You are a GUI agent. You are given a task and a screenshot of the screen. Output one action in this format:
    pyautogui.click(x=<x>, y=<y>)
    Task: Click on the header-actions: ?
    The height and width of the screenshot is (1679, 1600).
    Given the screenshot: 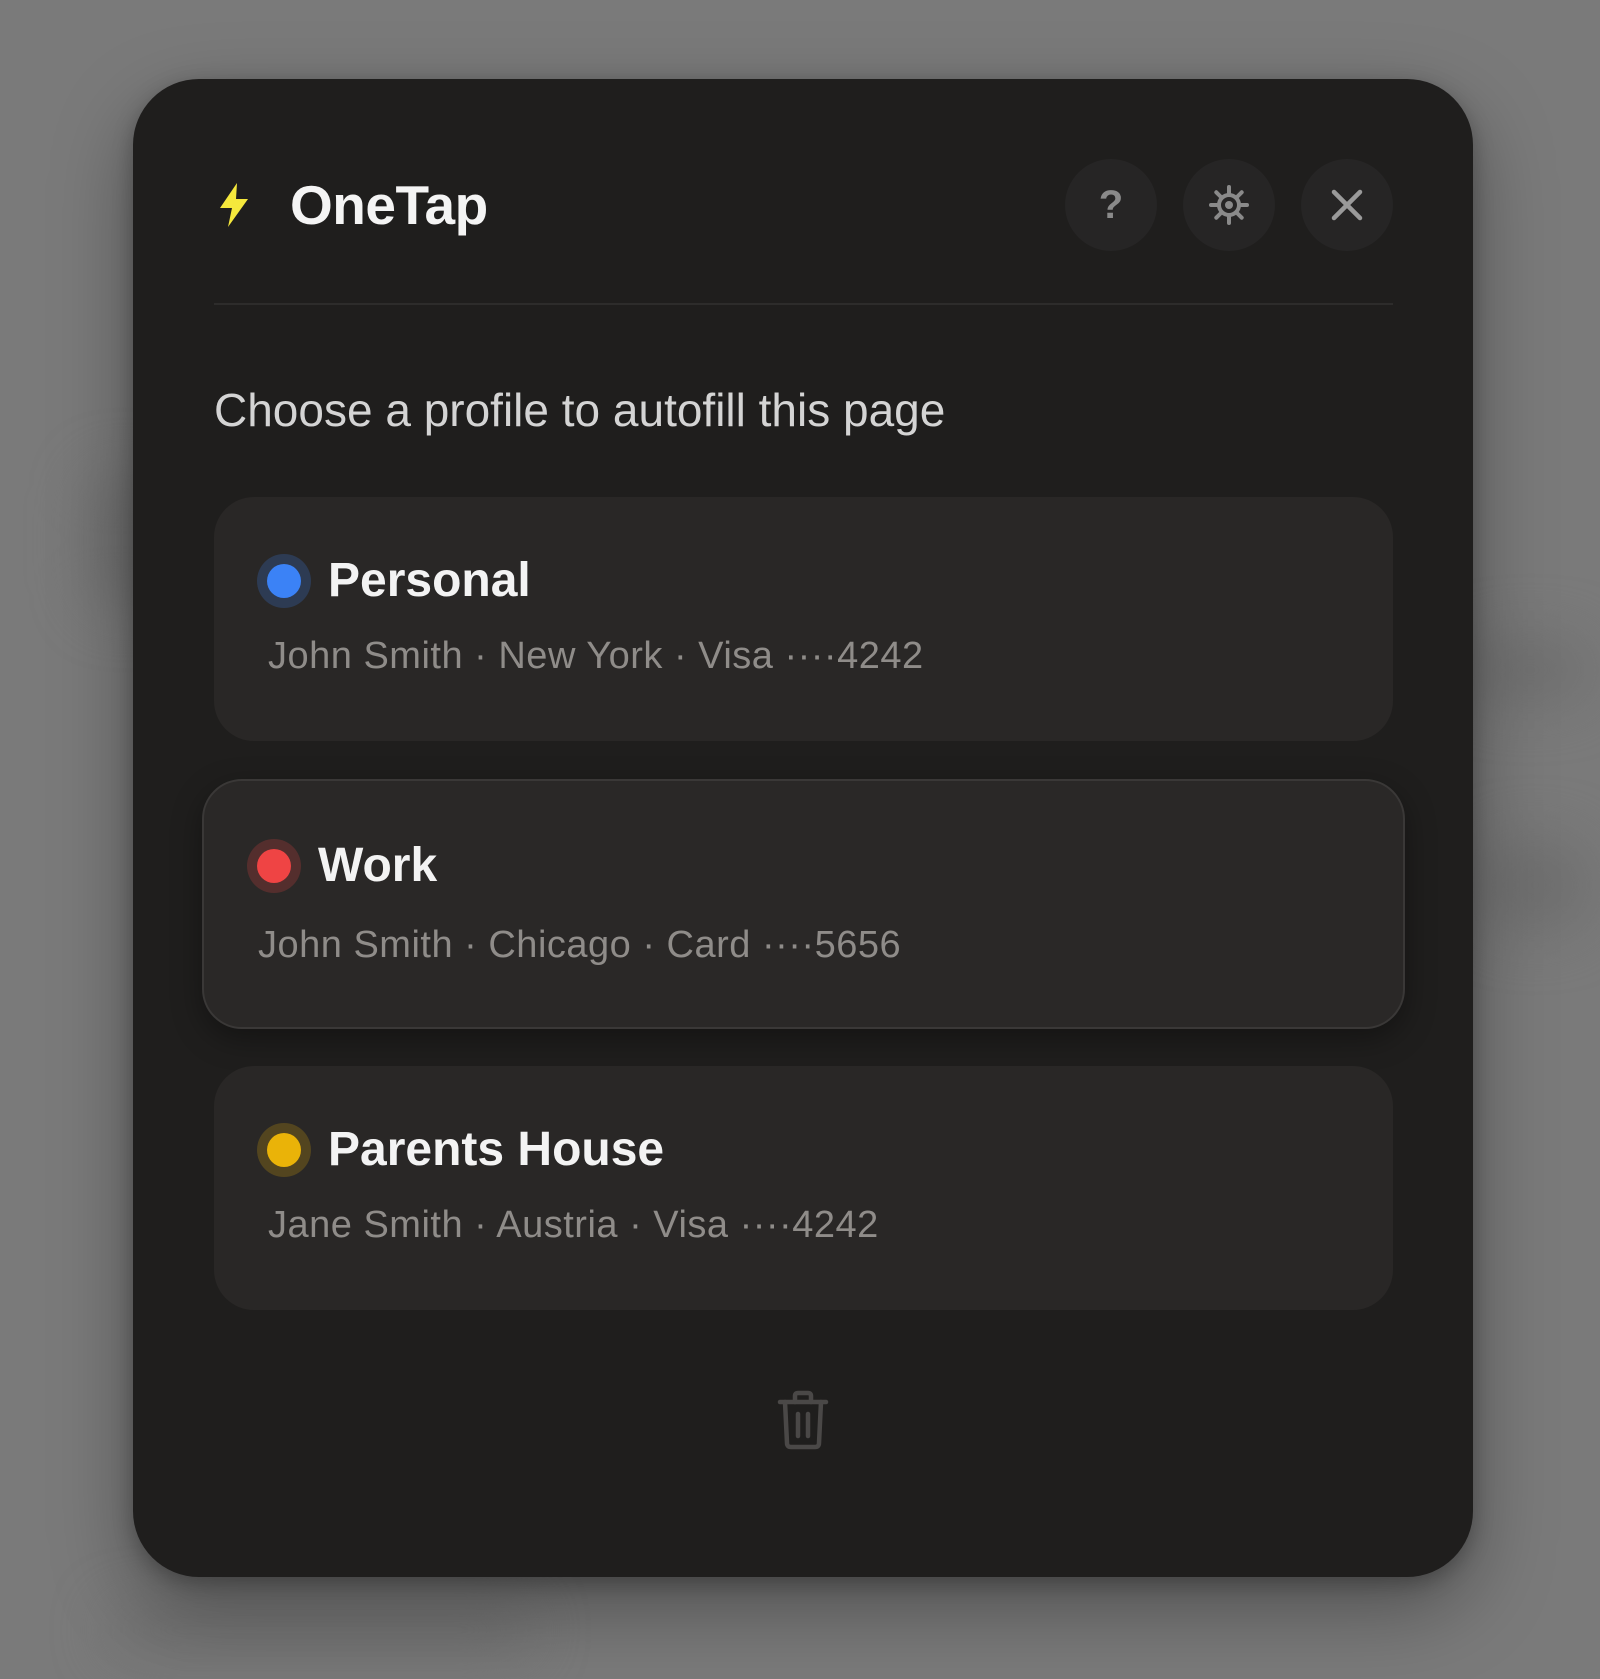 What is the action you would take?
    pyautogui.click(x=1229, y=205)
    